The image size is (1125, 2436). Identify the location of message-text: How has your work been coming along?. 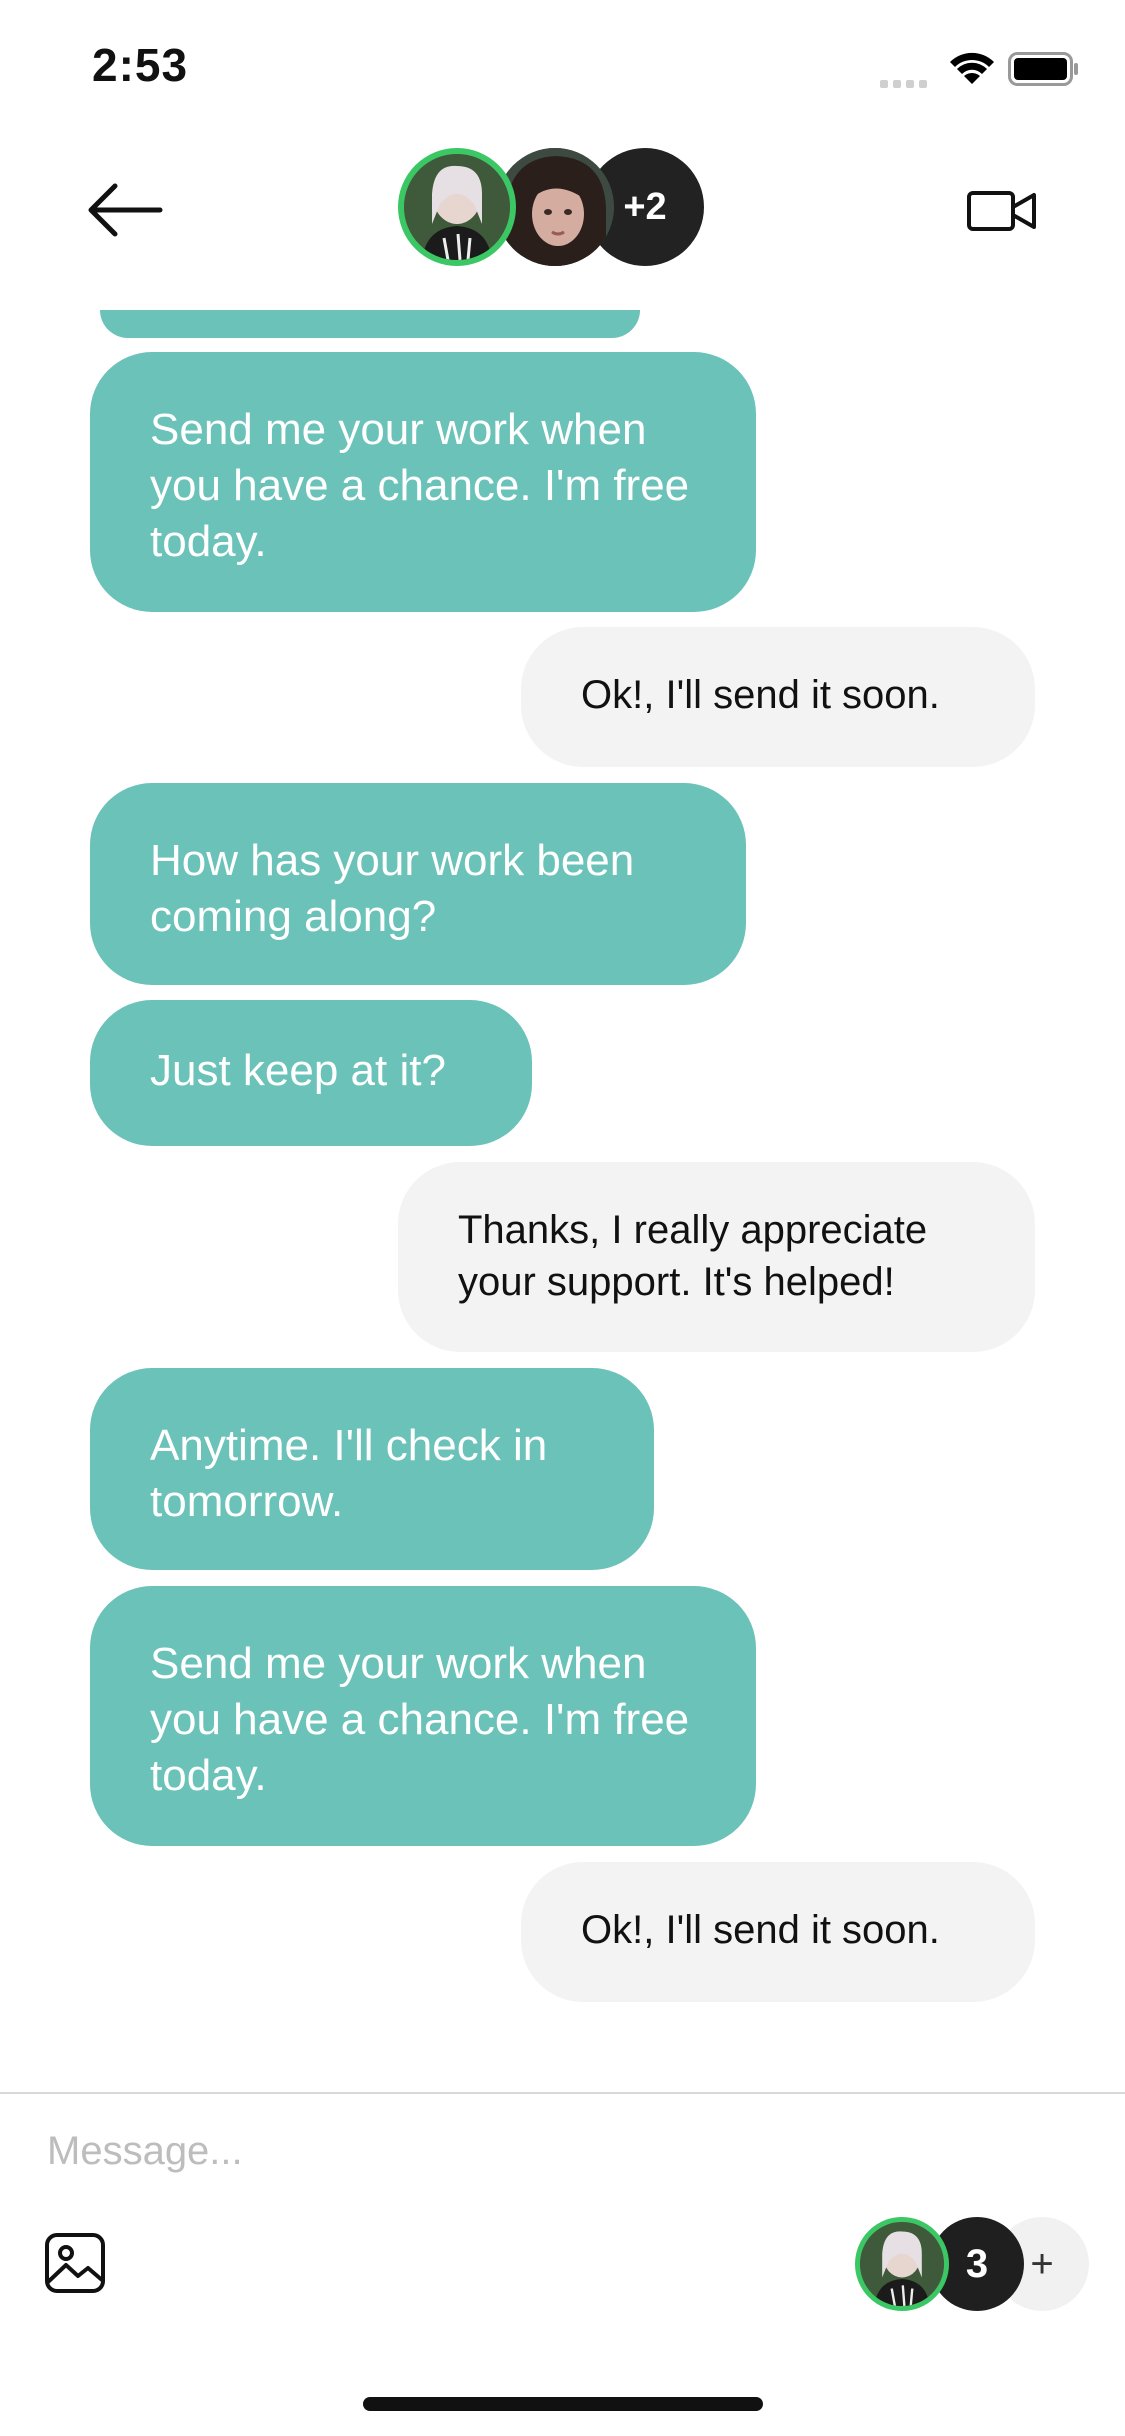
(392, 888).